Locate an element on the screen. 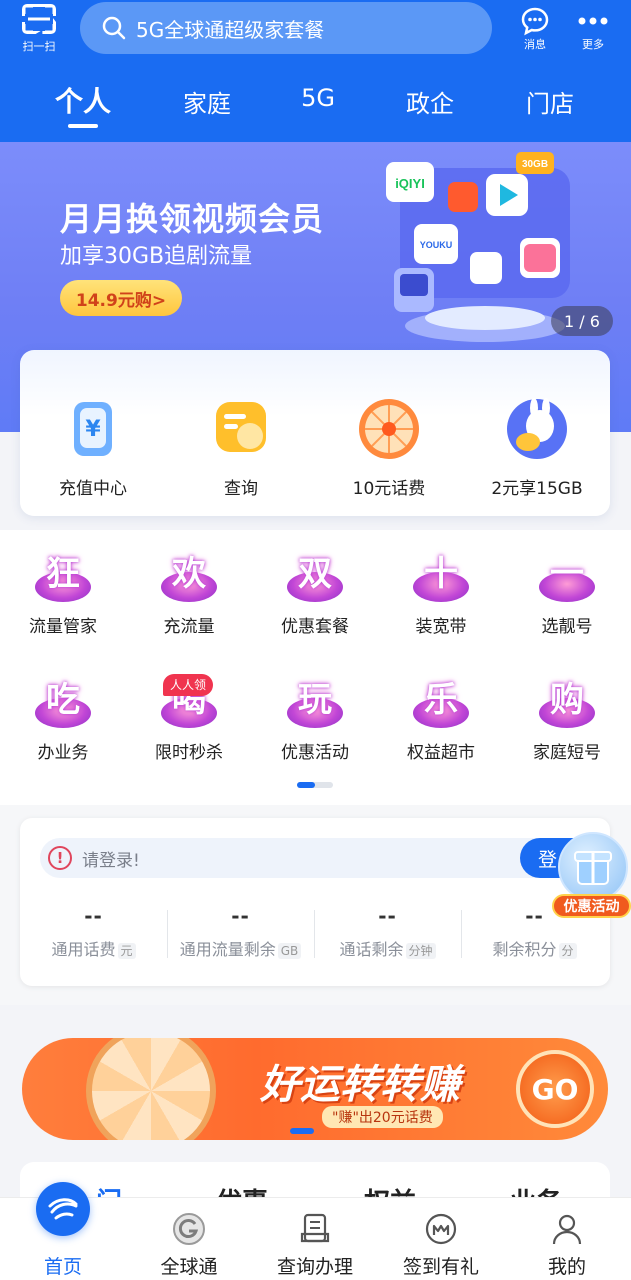  global-g-icon is located at coordinates (189, 1229).